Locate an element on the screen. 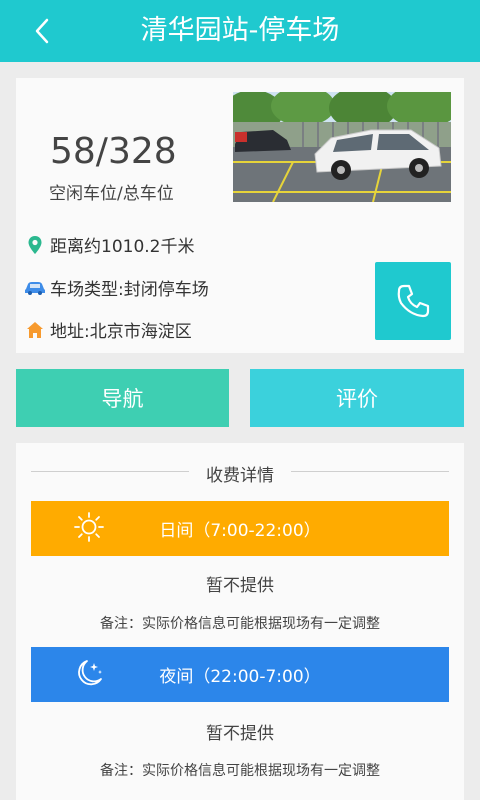 This screenshot has width=480, height=800. lot-type-row: 车场类型:封闭停车场 is located at coordinates (116, 287).